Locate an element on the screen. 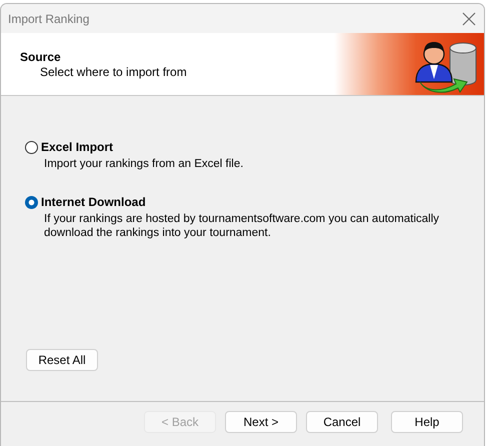  header-subtitle: Select where to import from is located at coordinates (113, 71).